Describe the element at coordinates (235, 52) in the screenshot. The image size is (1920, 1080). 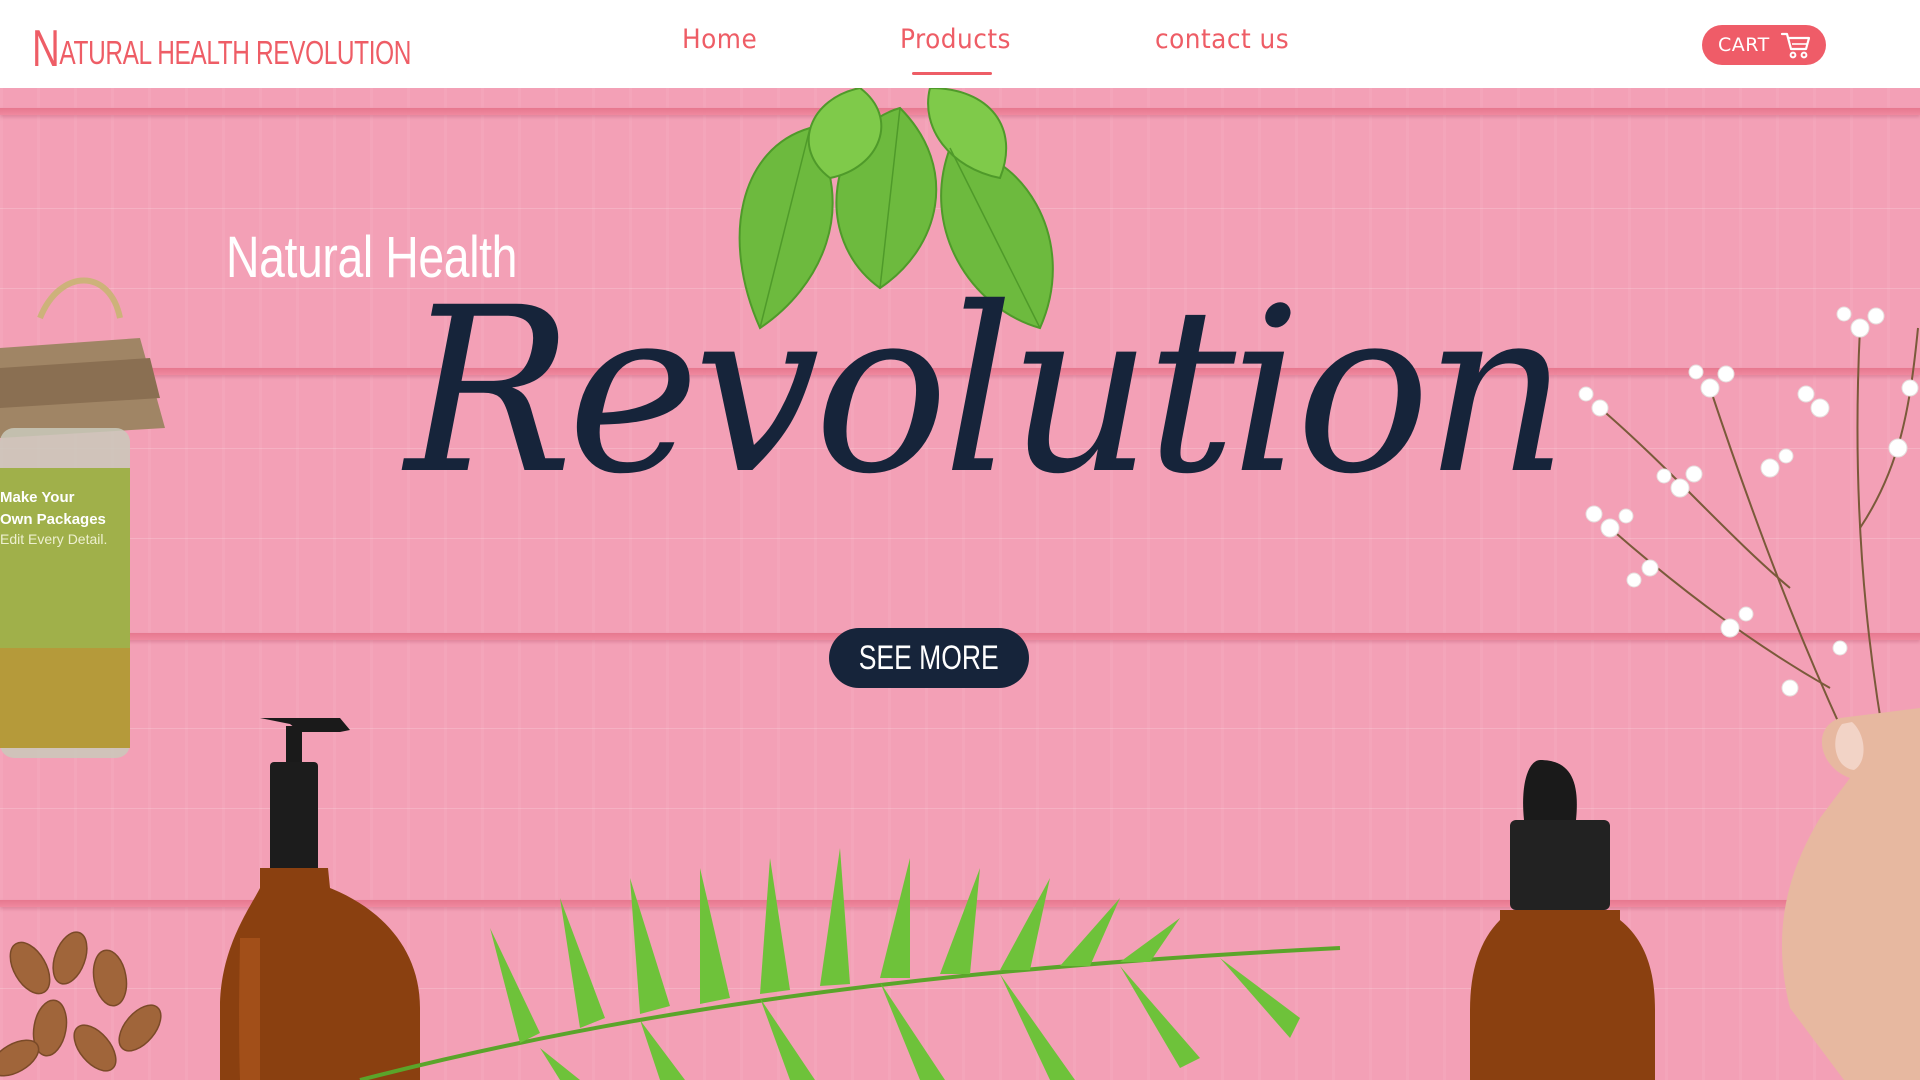
I see `logo-text: ATURAL HEALTH REVOLUTION` at that location.